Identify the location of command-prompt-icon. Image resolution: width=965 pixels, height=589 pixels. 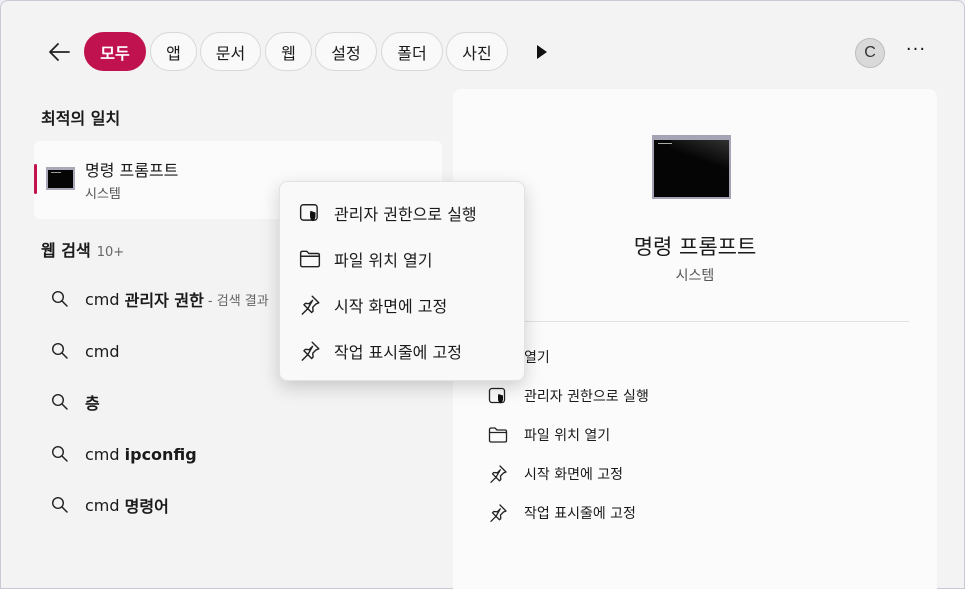
(60, 178).